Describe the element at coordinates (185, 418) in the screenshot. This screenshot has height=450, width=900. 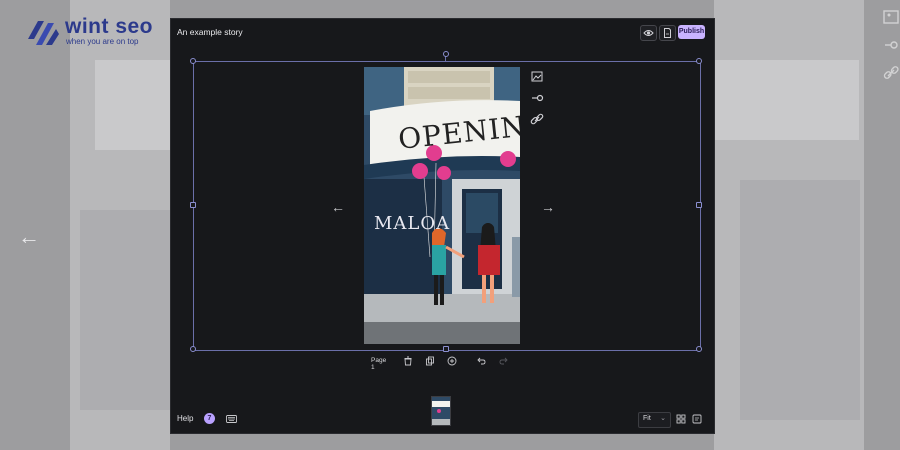
I see `help-button: Help` at that location.